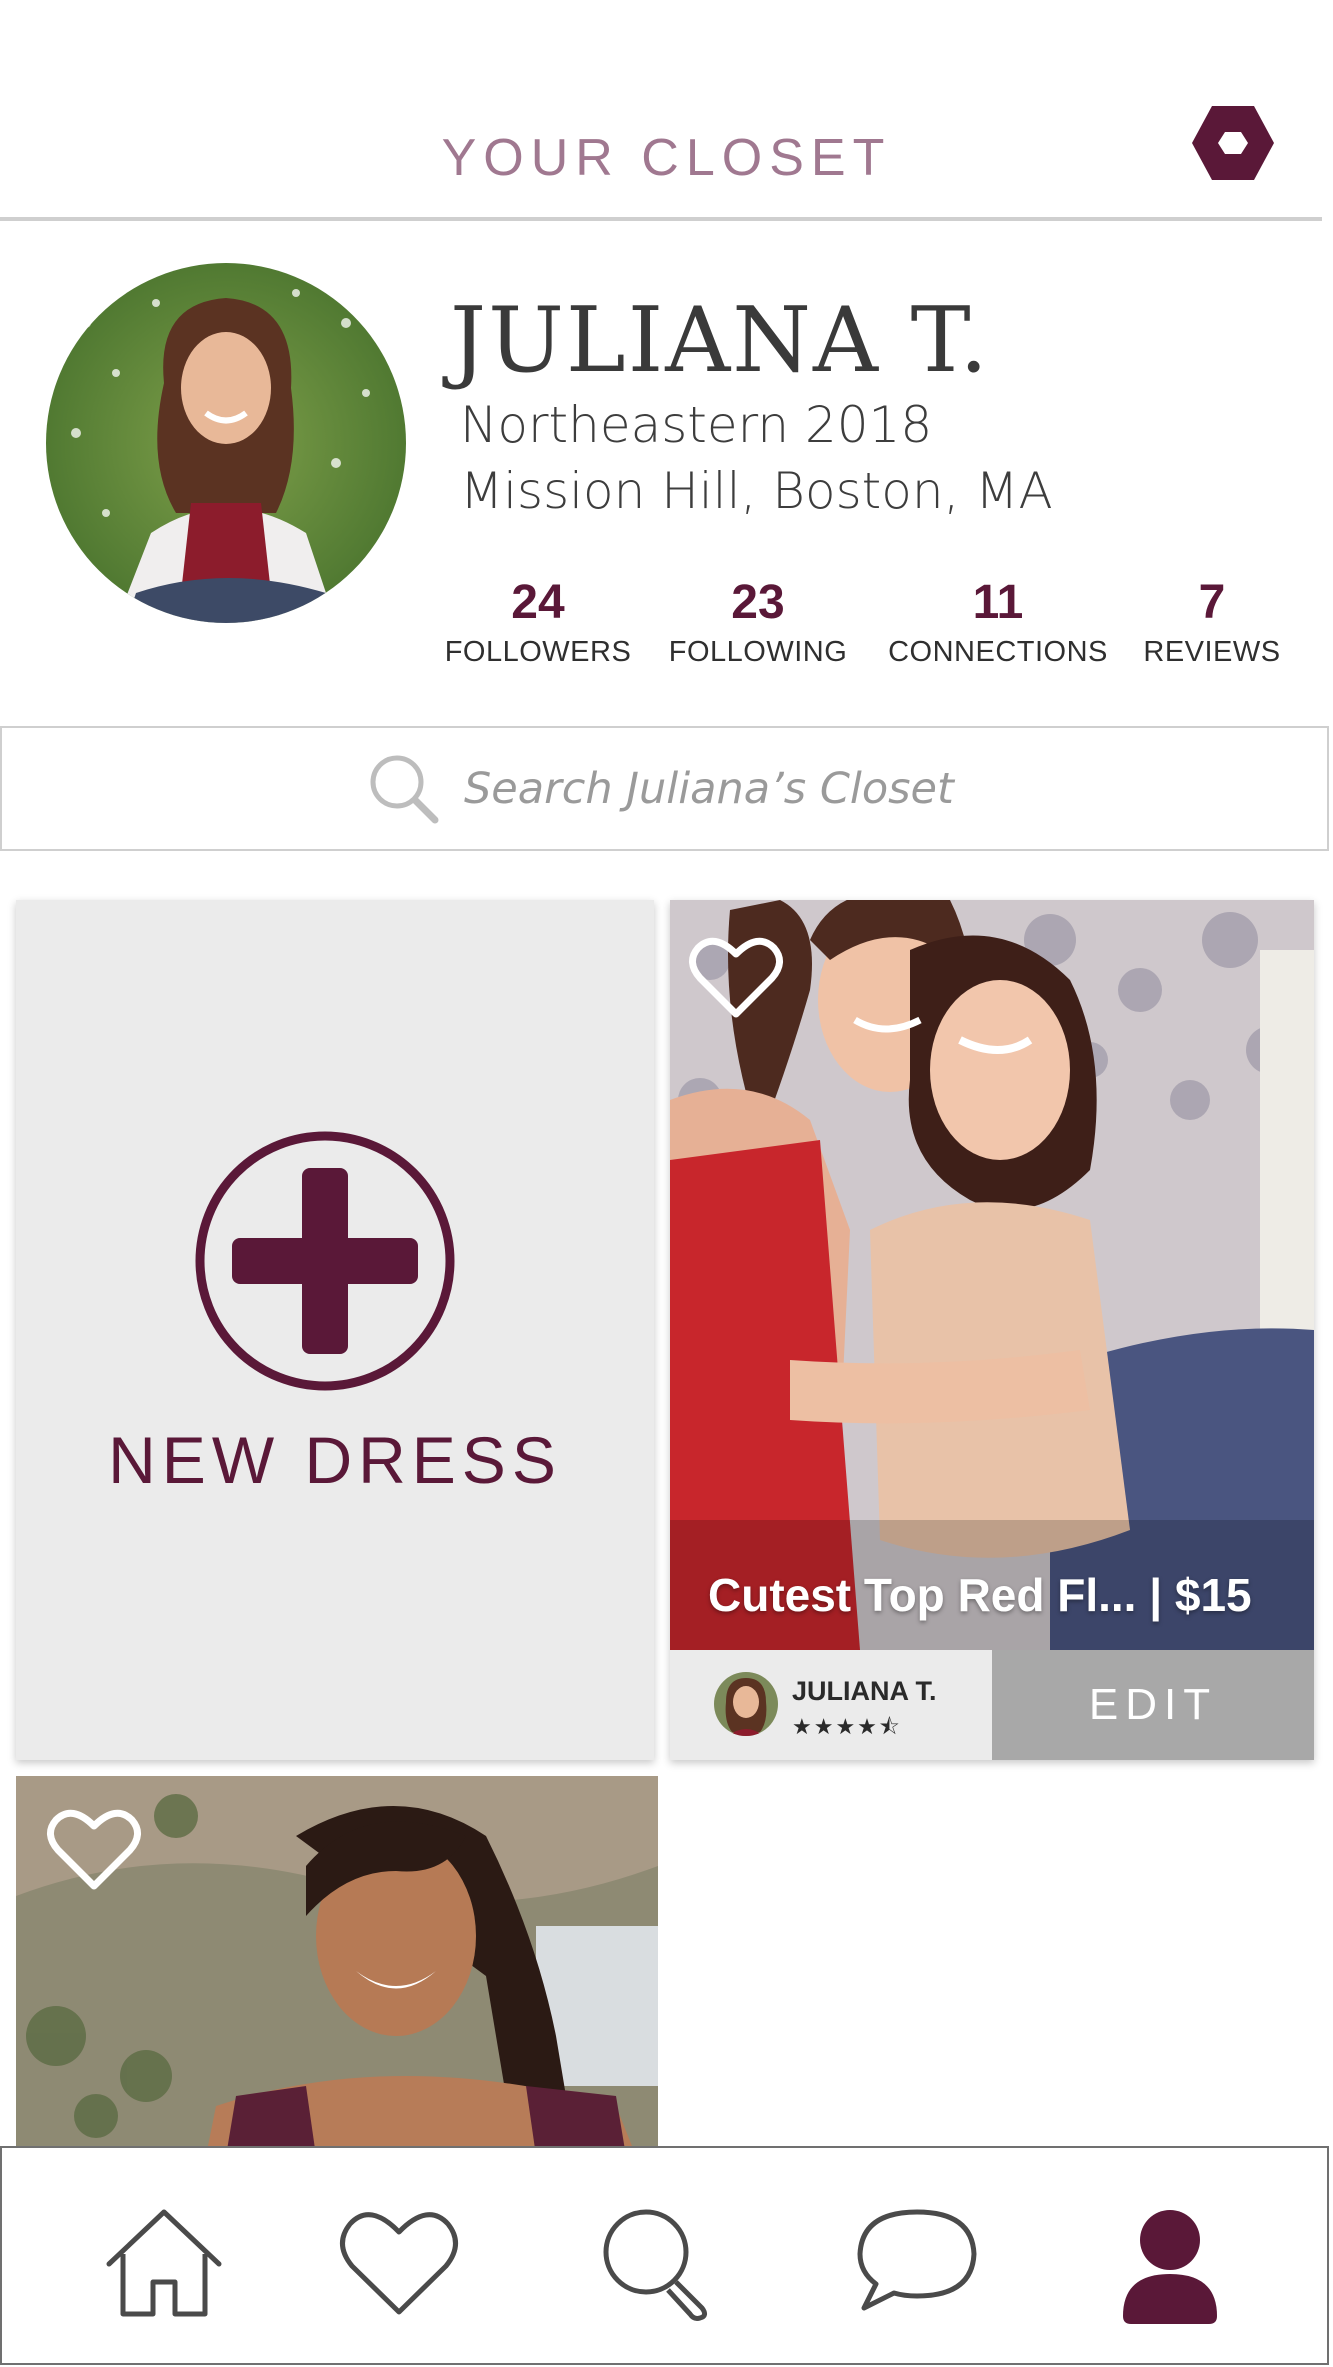  I want to click on nav-messages, so click(917, 2264).